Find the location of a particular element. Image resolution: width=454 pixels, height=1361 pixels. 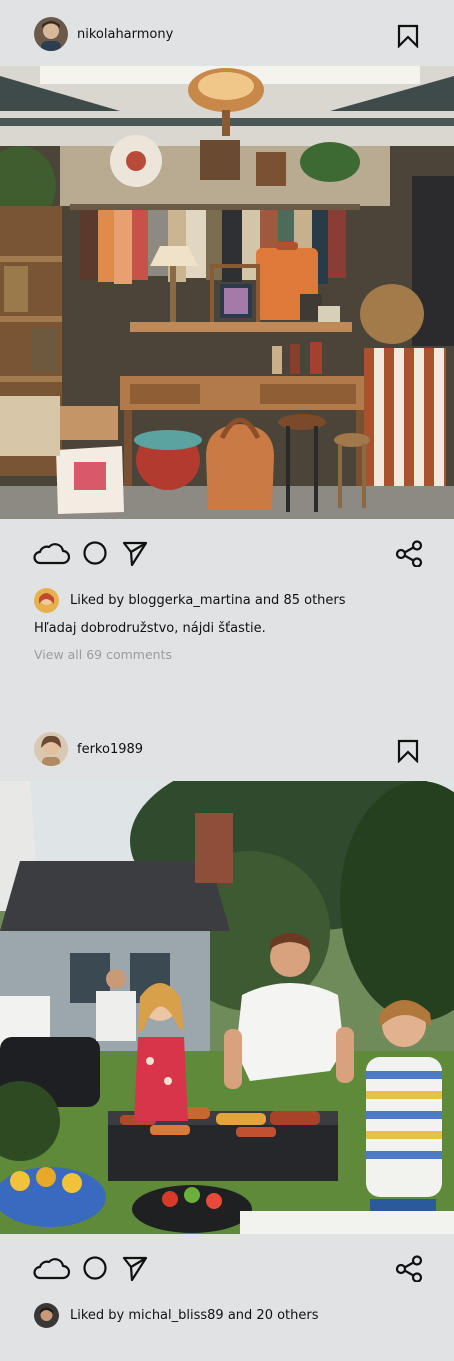

post-caption: Hľadaj dobrodružstvo, nájdi šťastie. is located at coordinates (150, 628).